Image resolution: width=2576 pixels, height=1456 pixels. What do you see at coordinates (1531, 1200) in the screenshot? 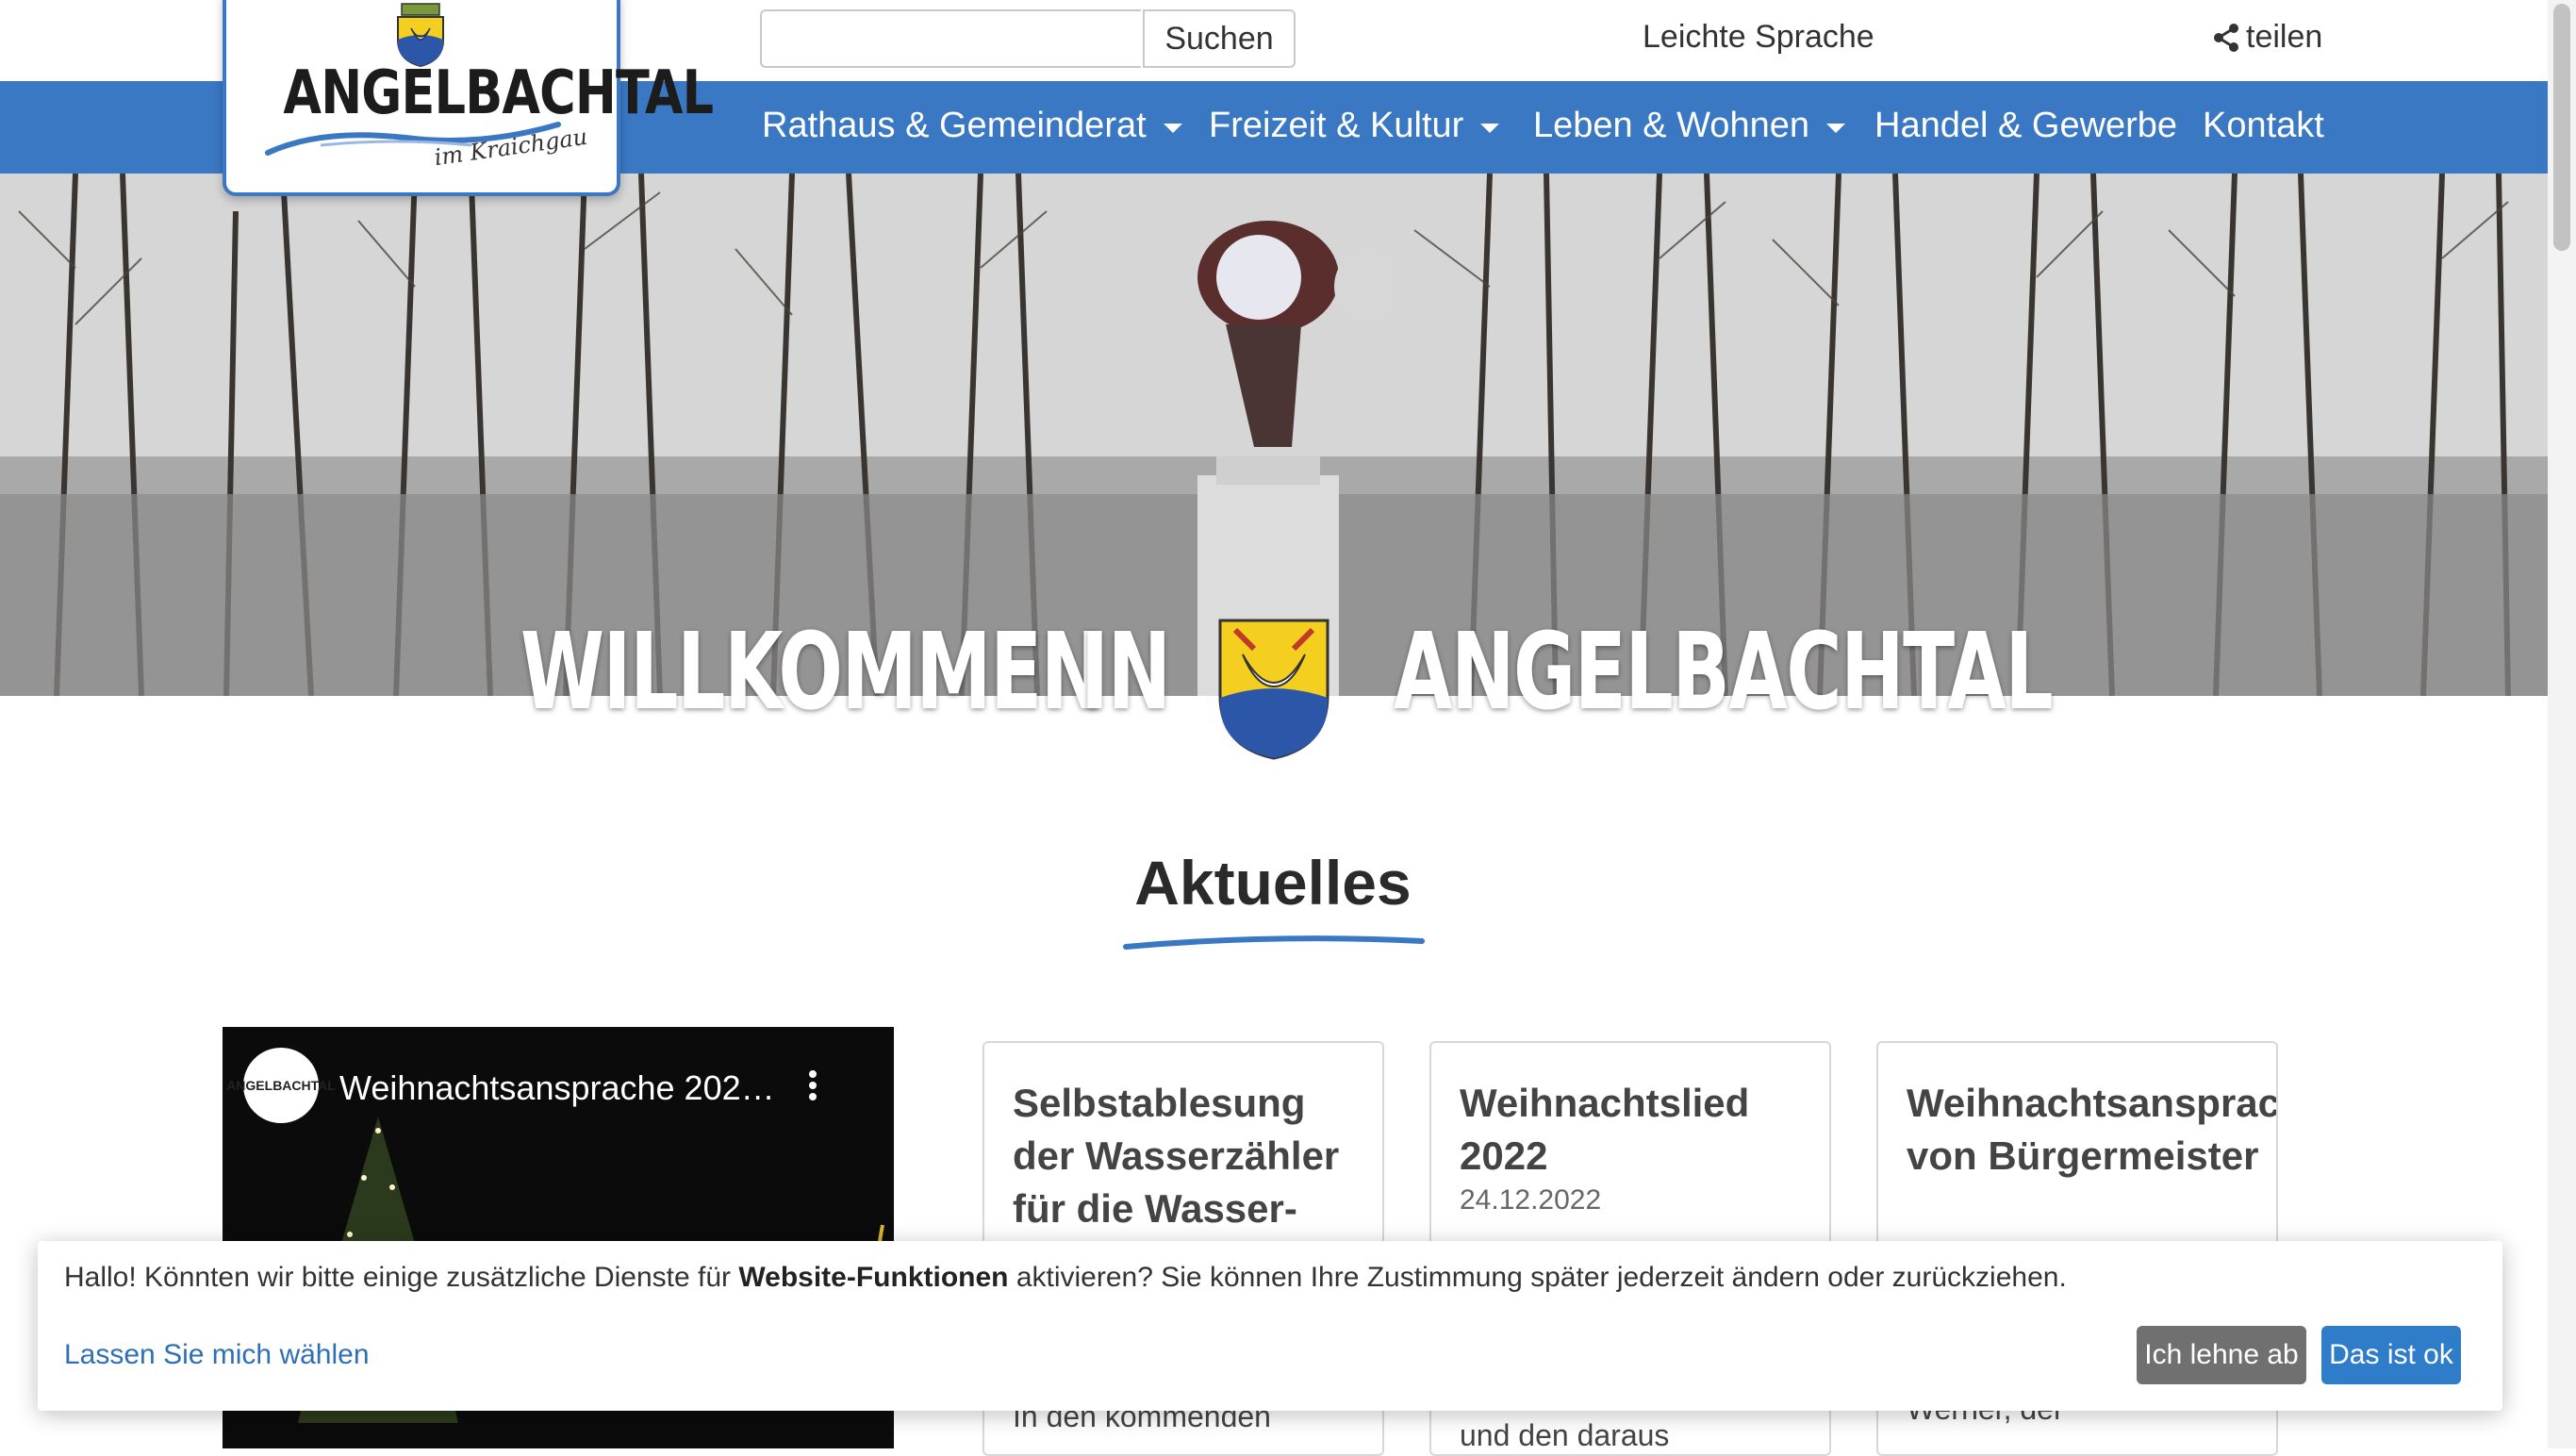
I see `news-card-date: 24.12.2022` at bounding box center [1531, 1200].